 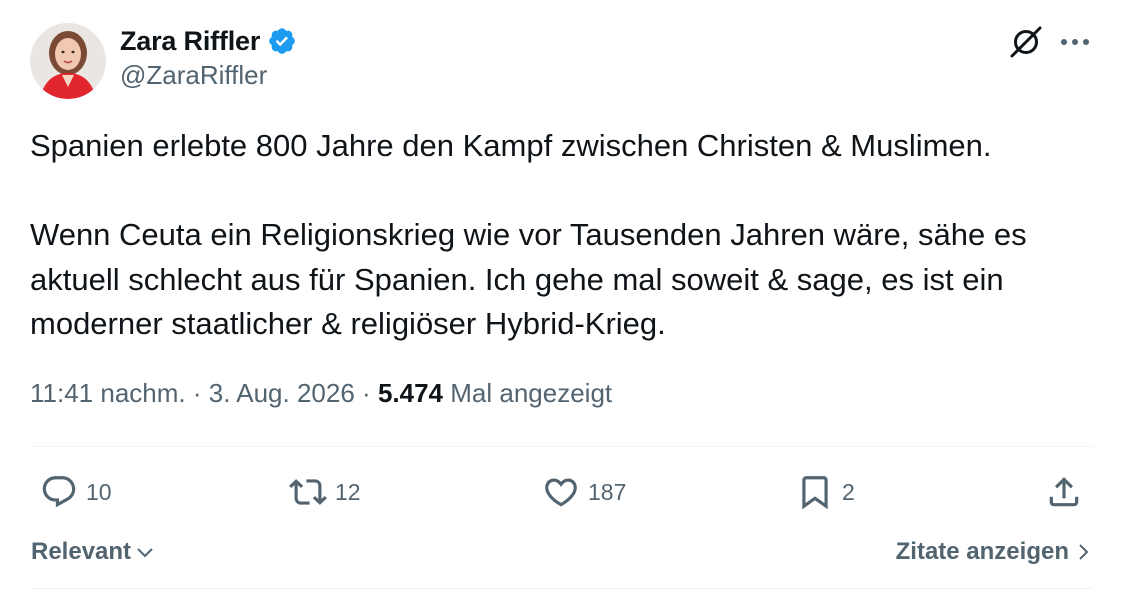 I want to click on views-label: Mal angezeigt, so click(x=531, y=393).